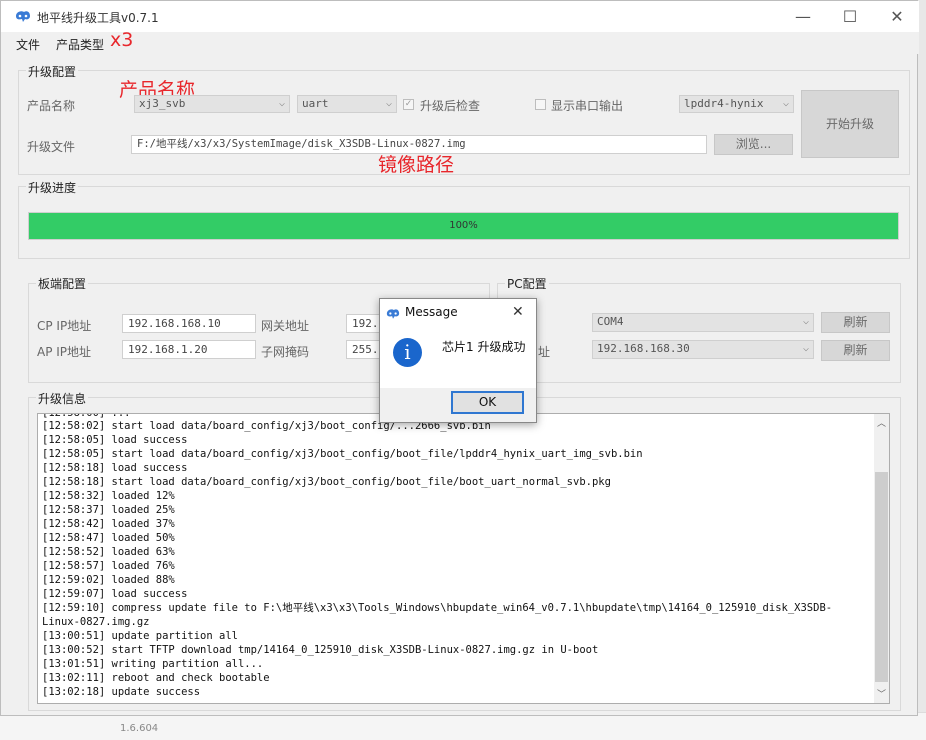  I want to click on refresh-ip-button: 刷新, so click(855, 350).